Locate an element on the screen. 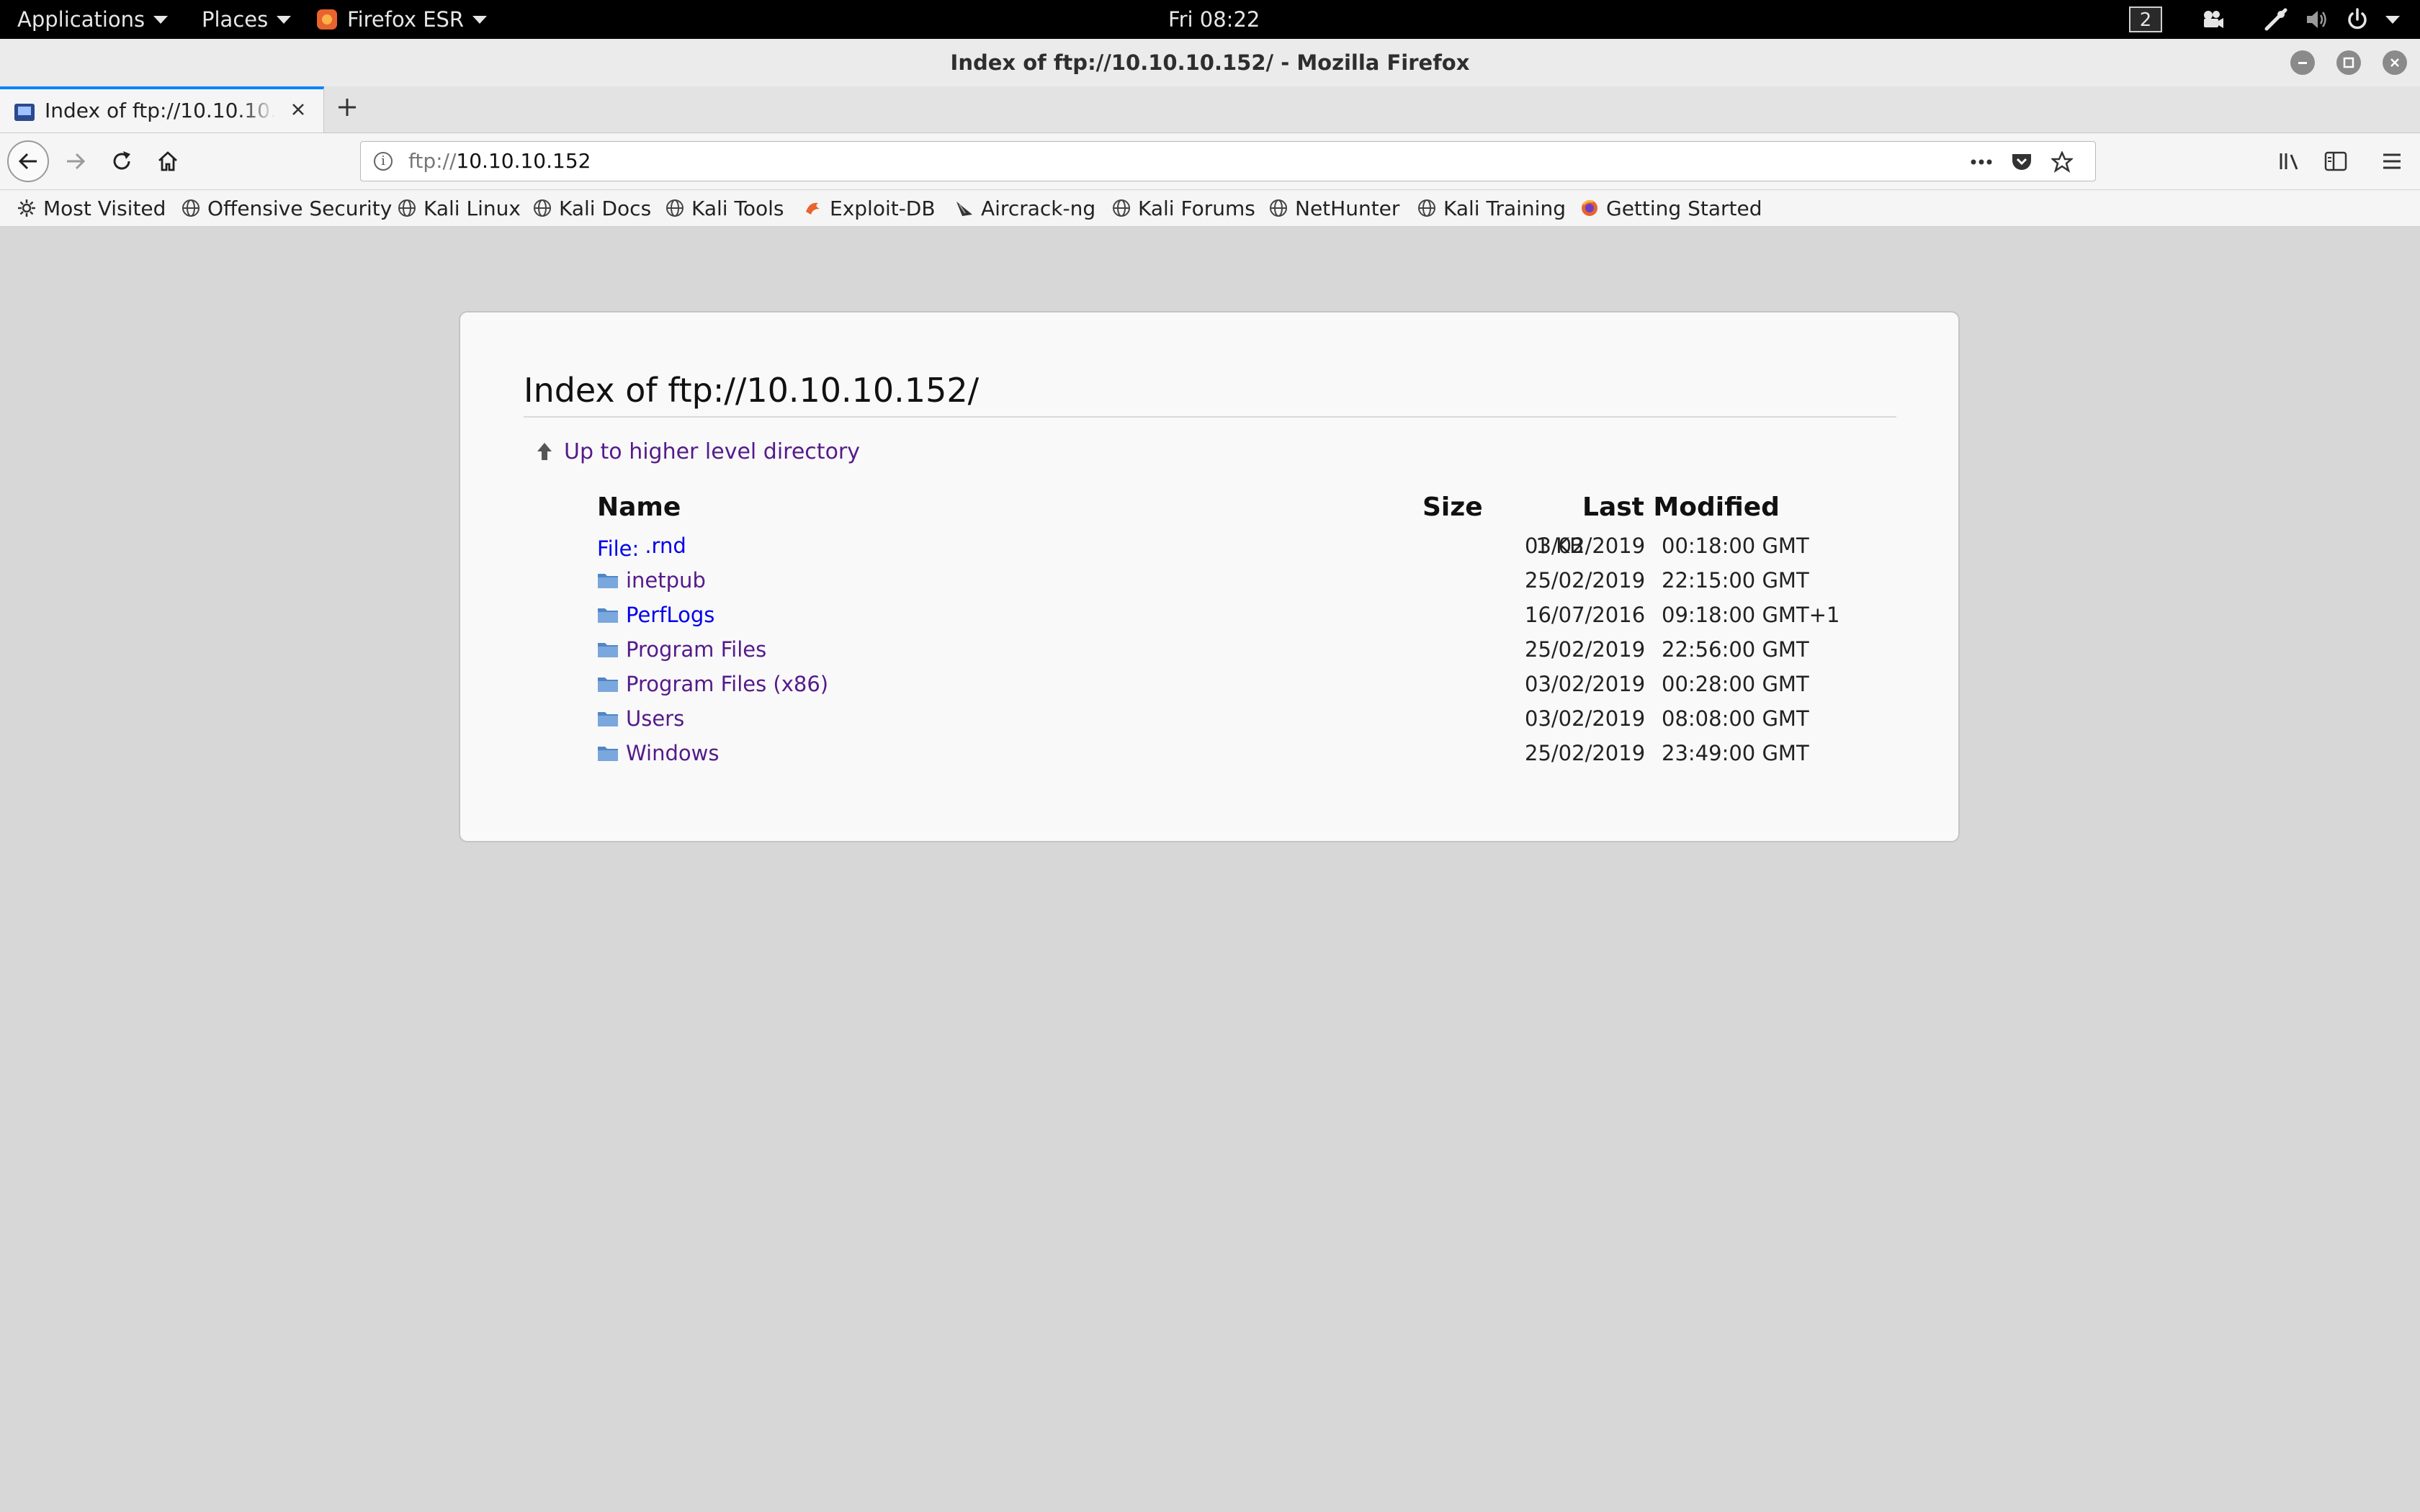  entry-time: 23:49:00 GMT is located at coordinates (1735, 753).